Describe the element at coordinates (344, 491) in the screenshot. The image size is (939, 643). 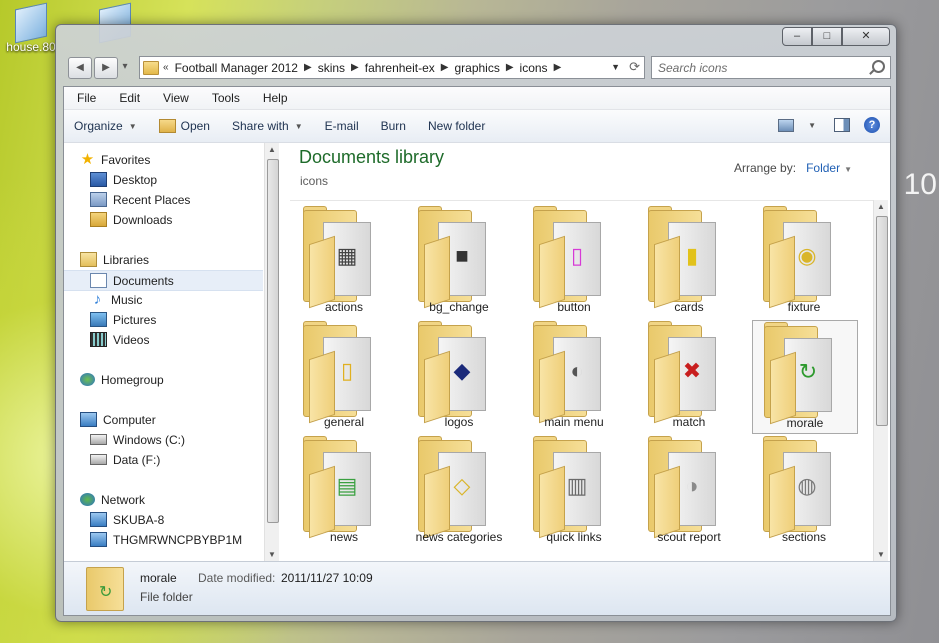
I see `folder-item: ▤ news` at that location.